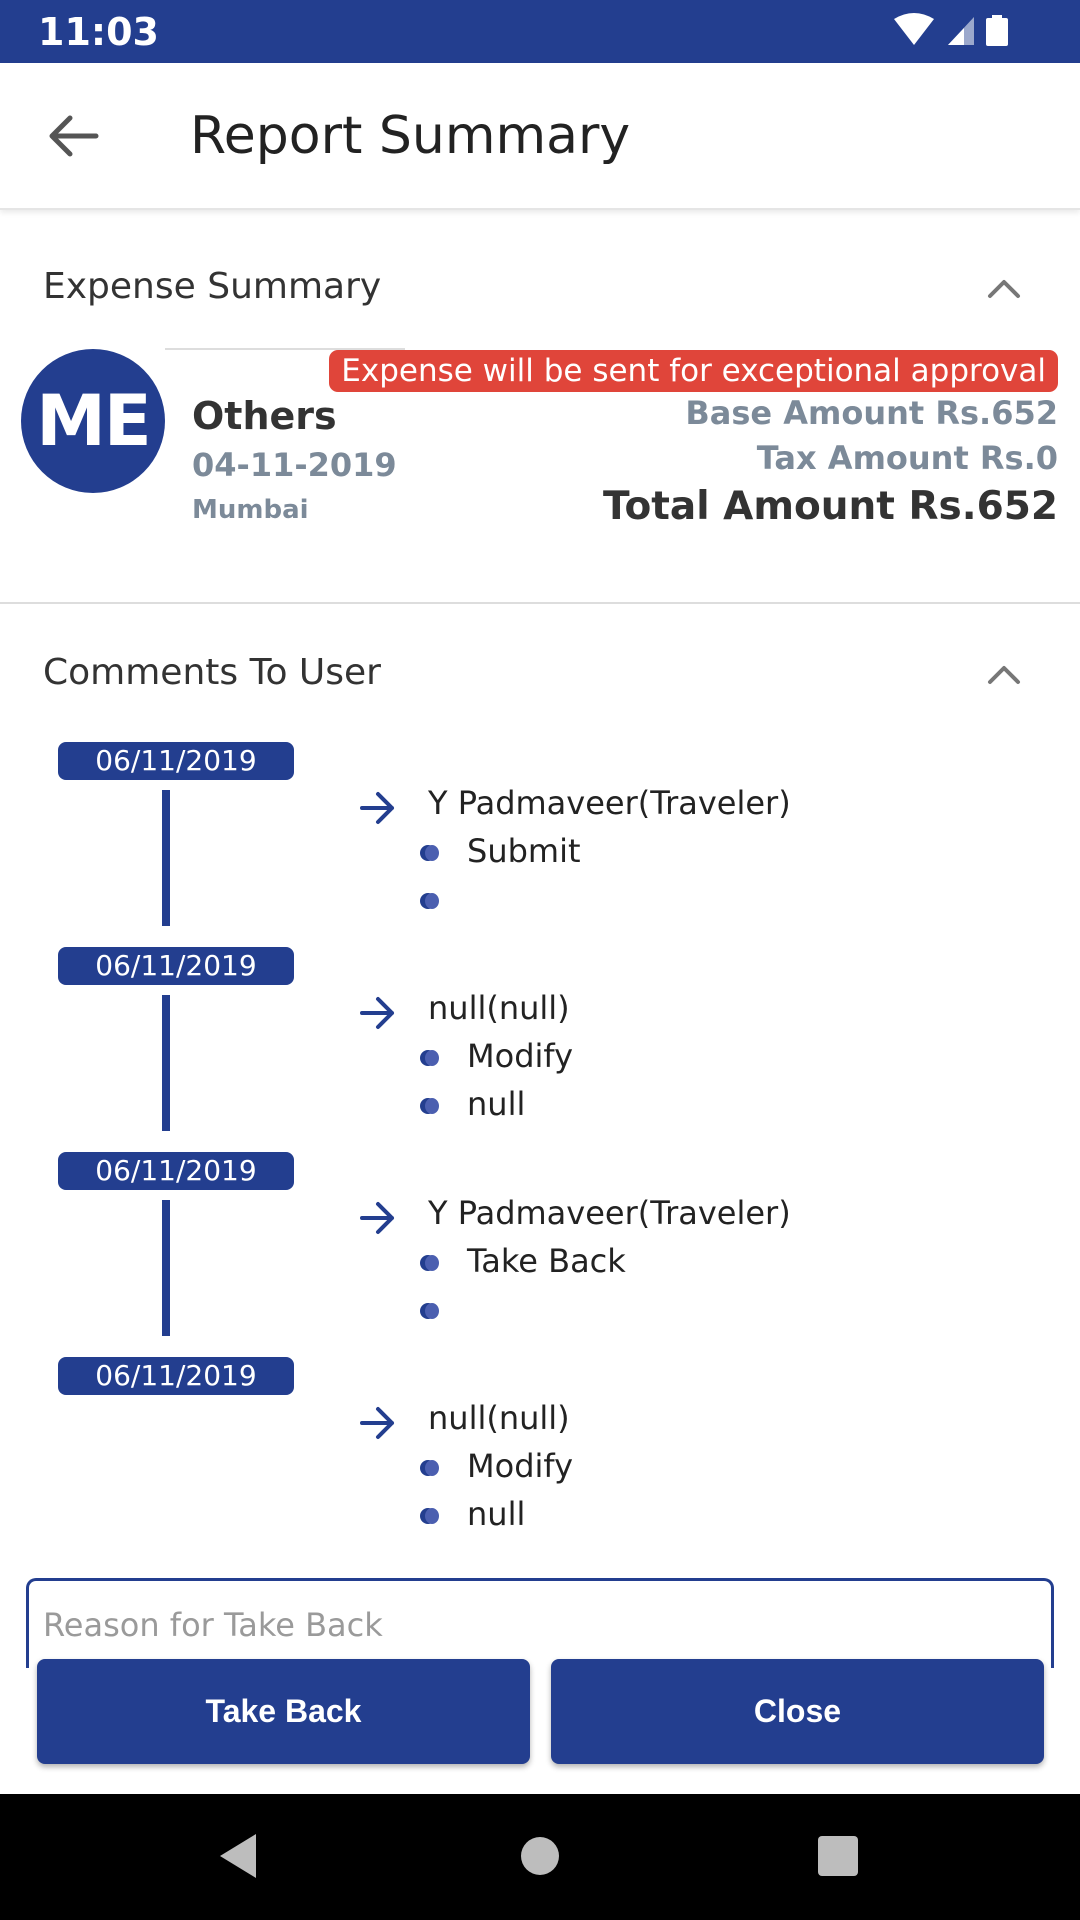  What do you see at coordinates (212, 286) in the screenshot?
I see `expense-summary-title: Expense Summary` at bounding box center [212, 286].